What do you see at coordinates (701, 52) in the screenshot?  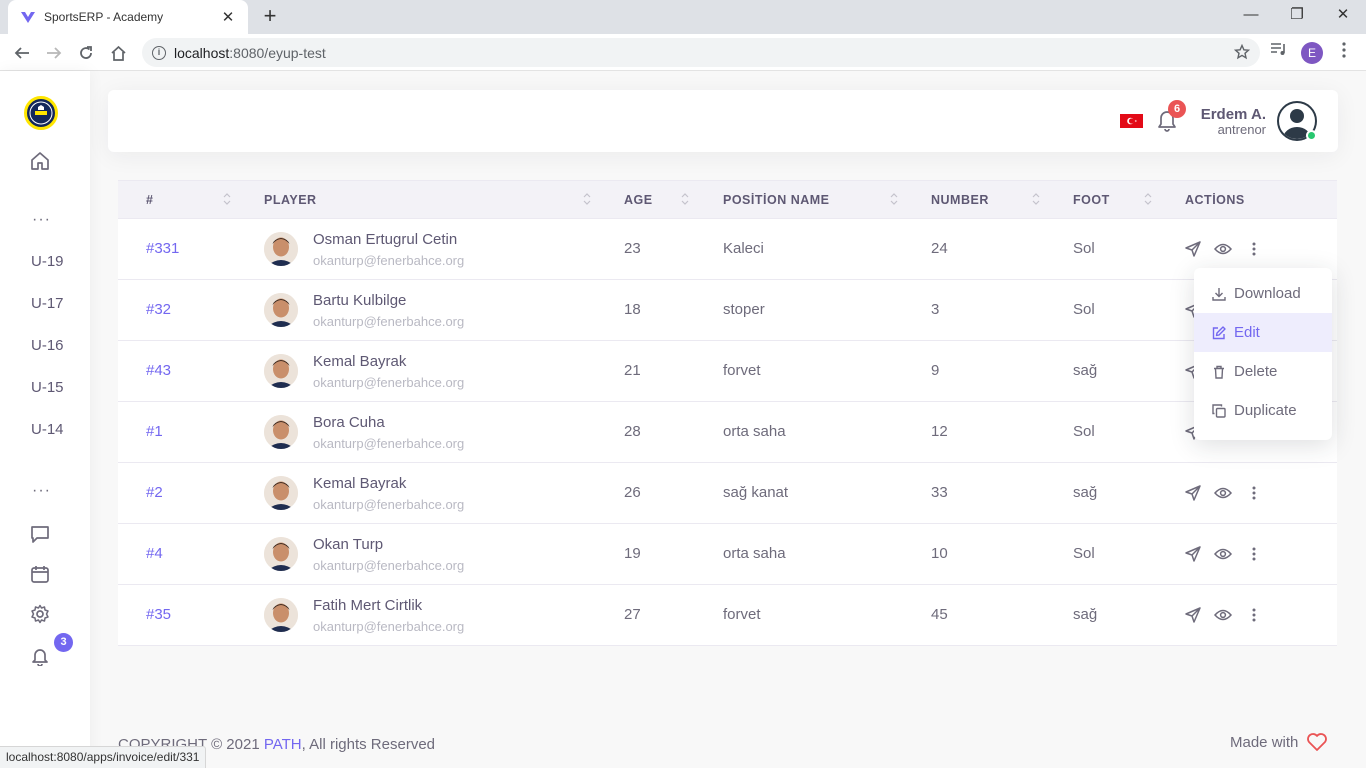 I see `address-bar: i localhost:8080/eyup-test` at bounding box center [701, 52].